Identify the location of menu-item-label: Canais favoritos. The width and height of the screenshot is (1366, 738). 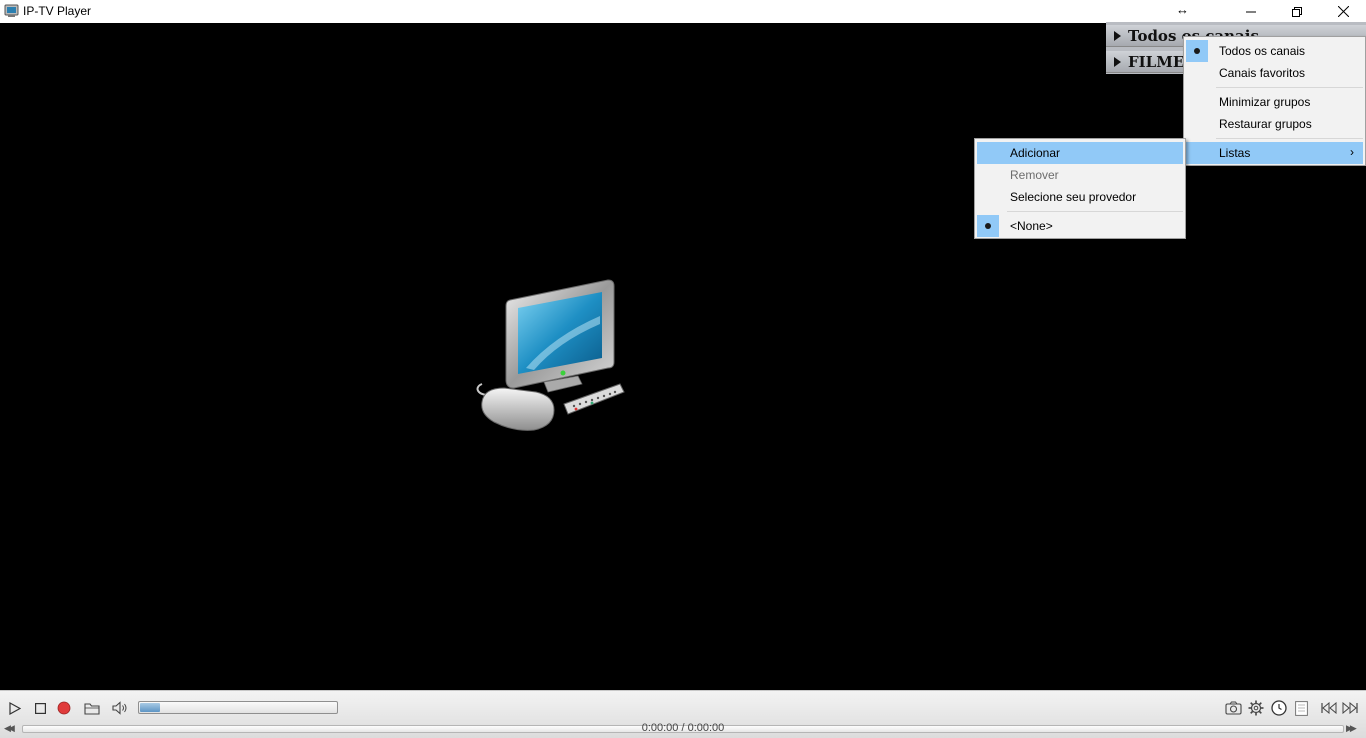
(1262, 73).